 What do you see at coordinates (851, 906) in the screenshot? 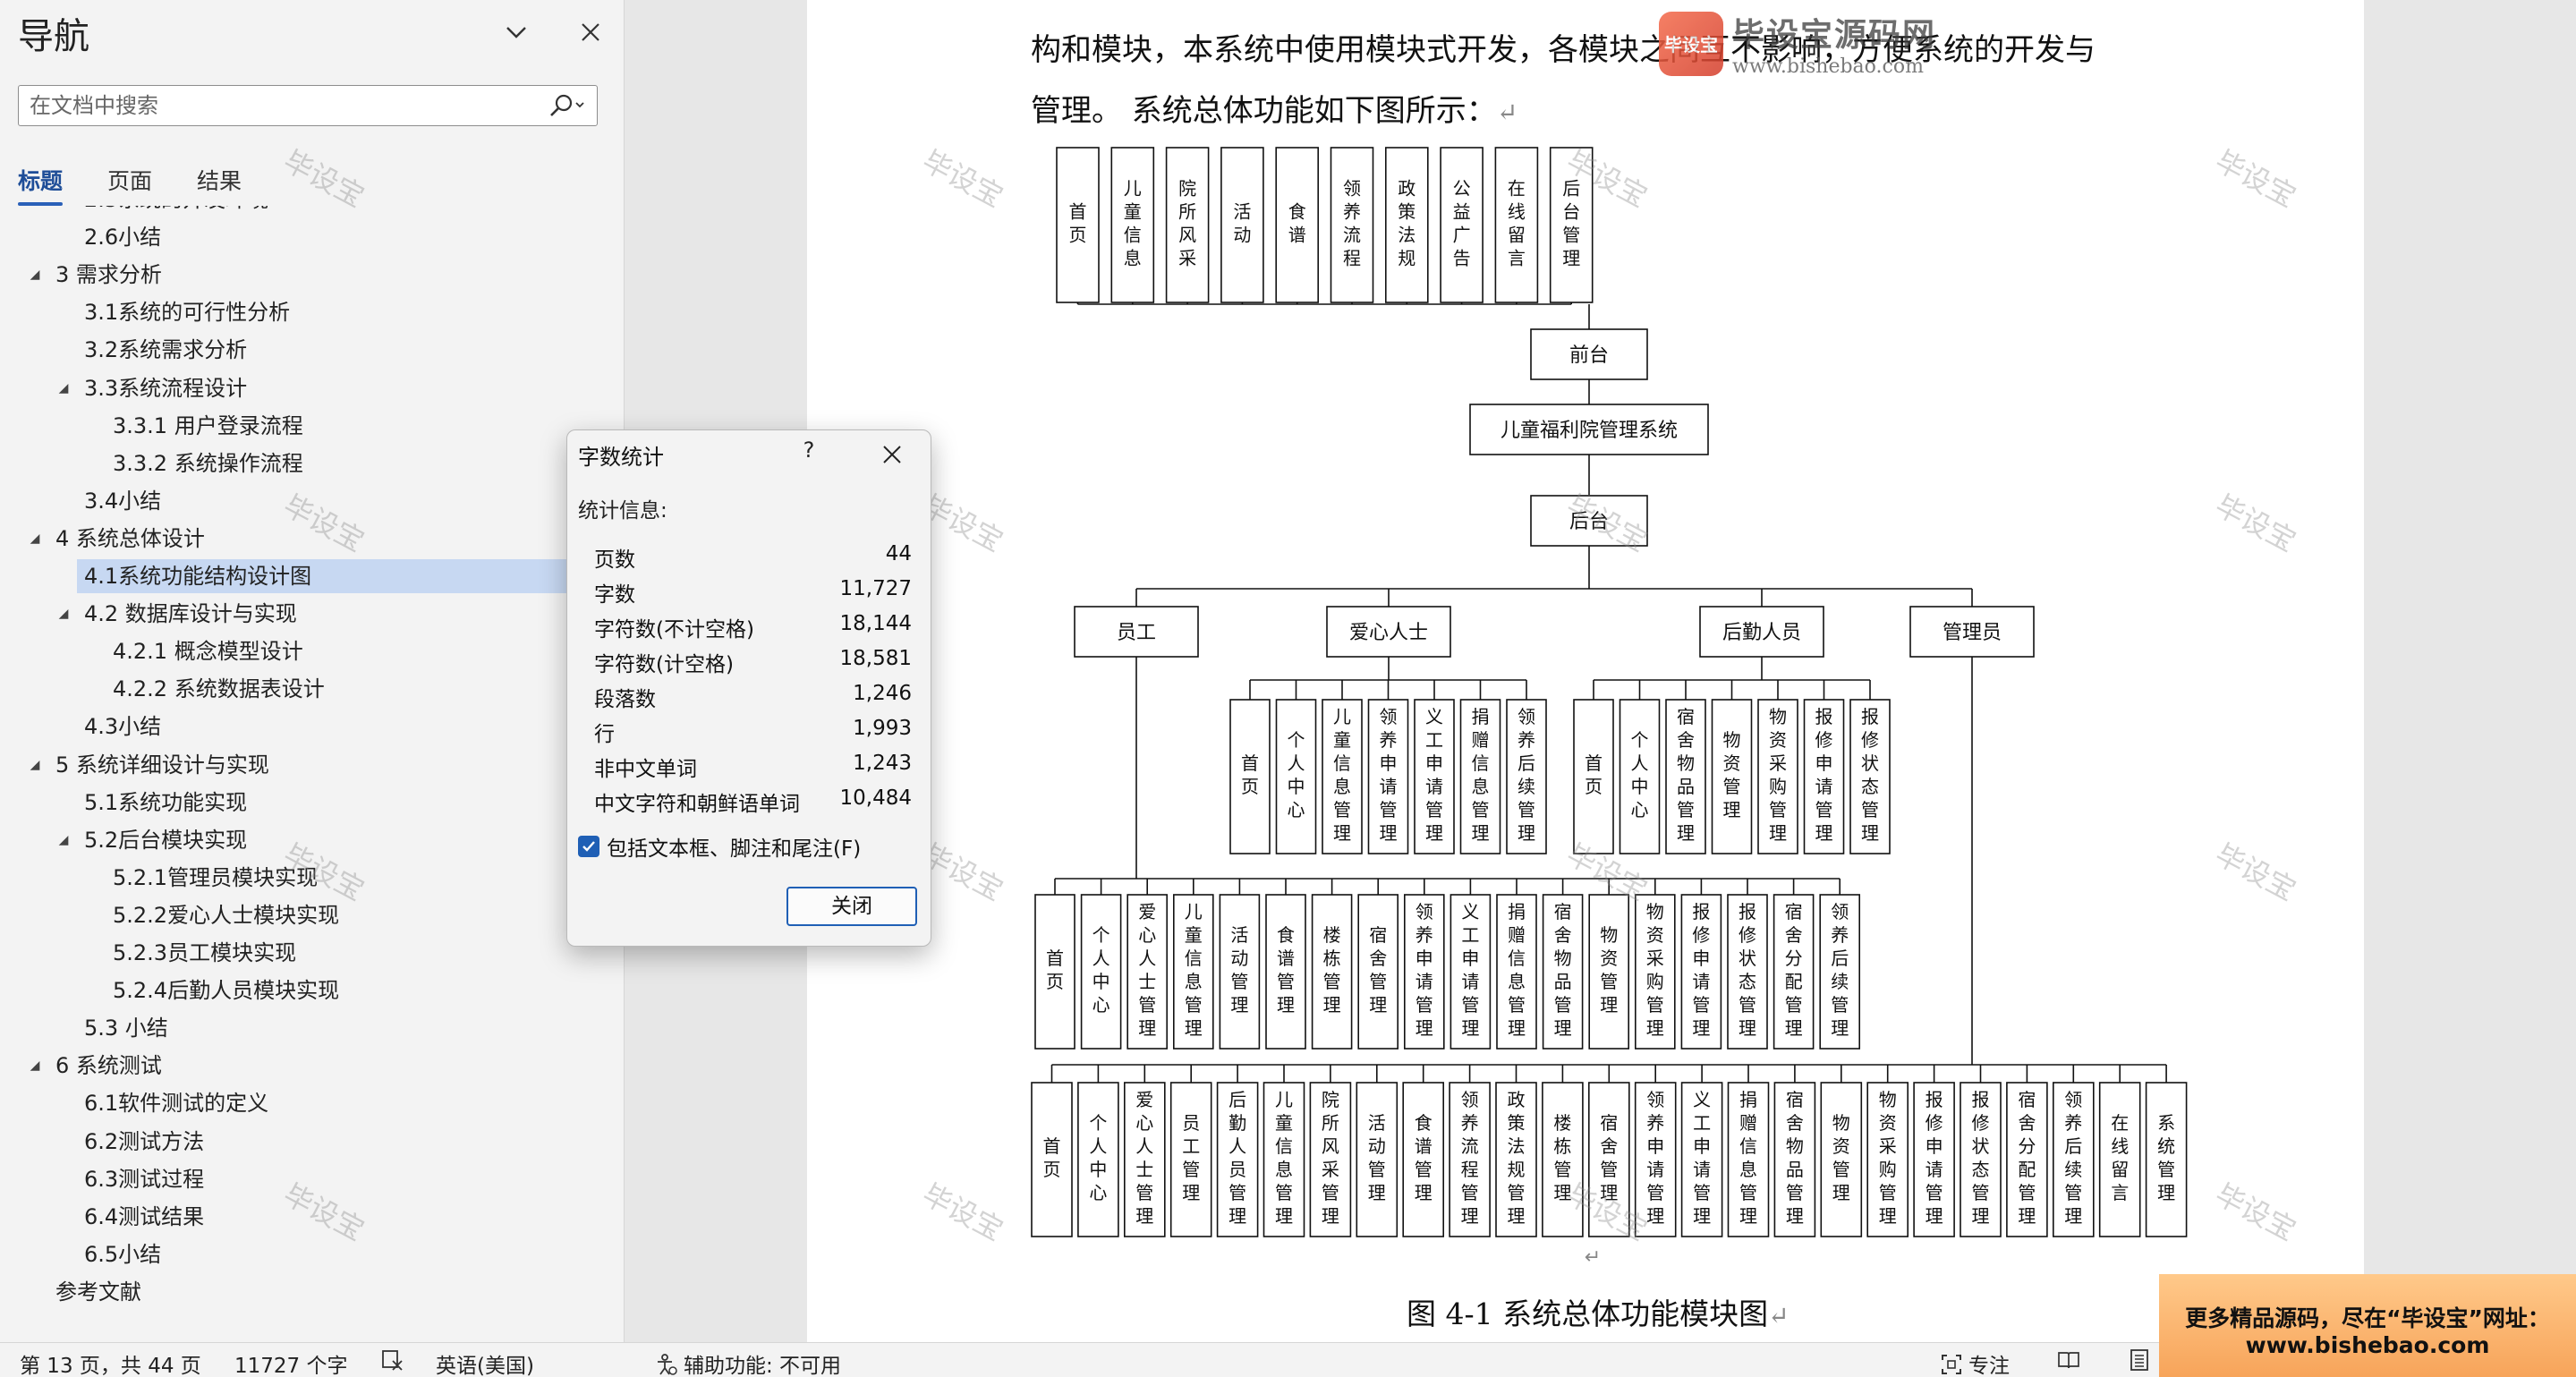
I see `close-button: 关闭` at bounding box center [851, 906].